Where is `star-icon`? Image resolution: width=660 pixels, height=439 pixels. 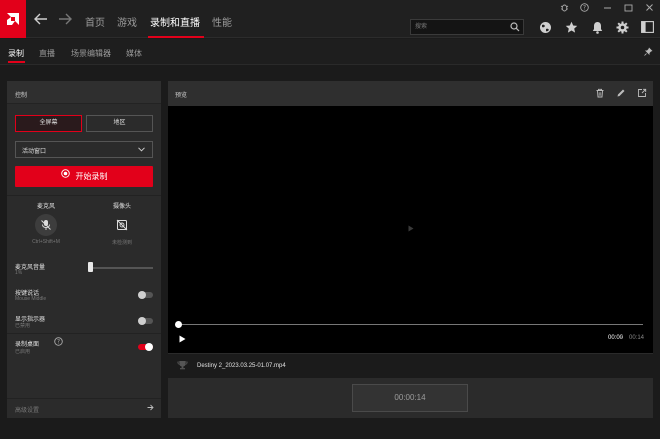
star-icon is located at coordinates (571, 28).